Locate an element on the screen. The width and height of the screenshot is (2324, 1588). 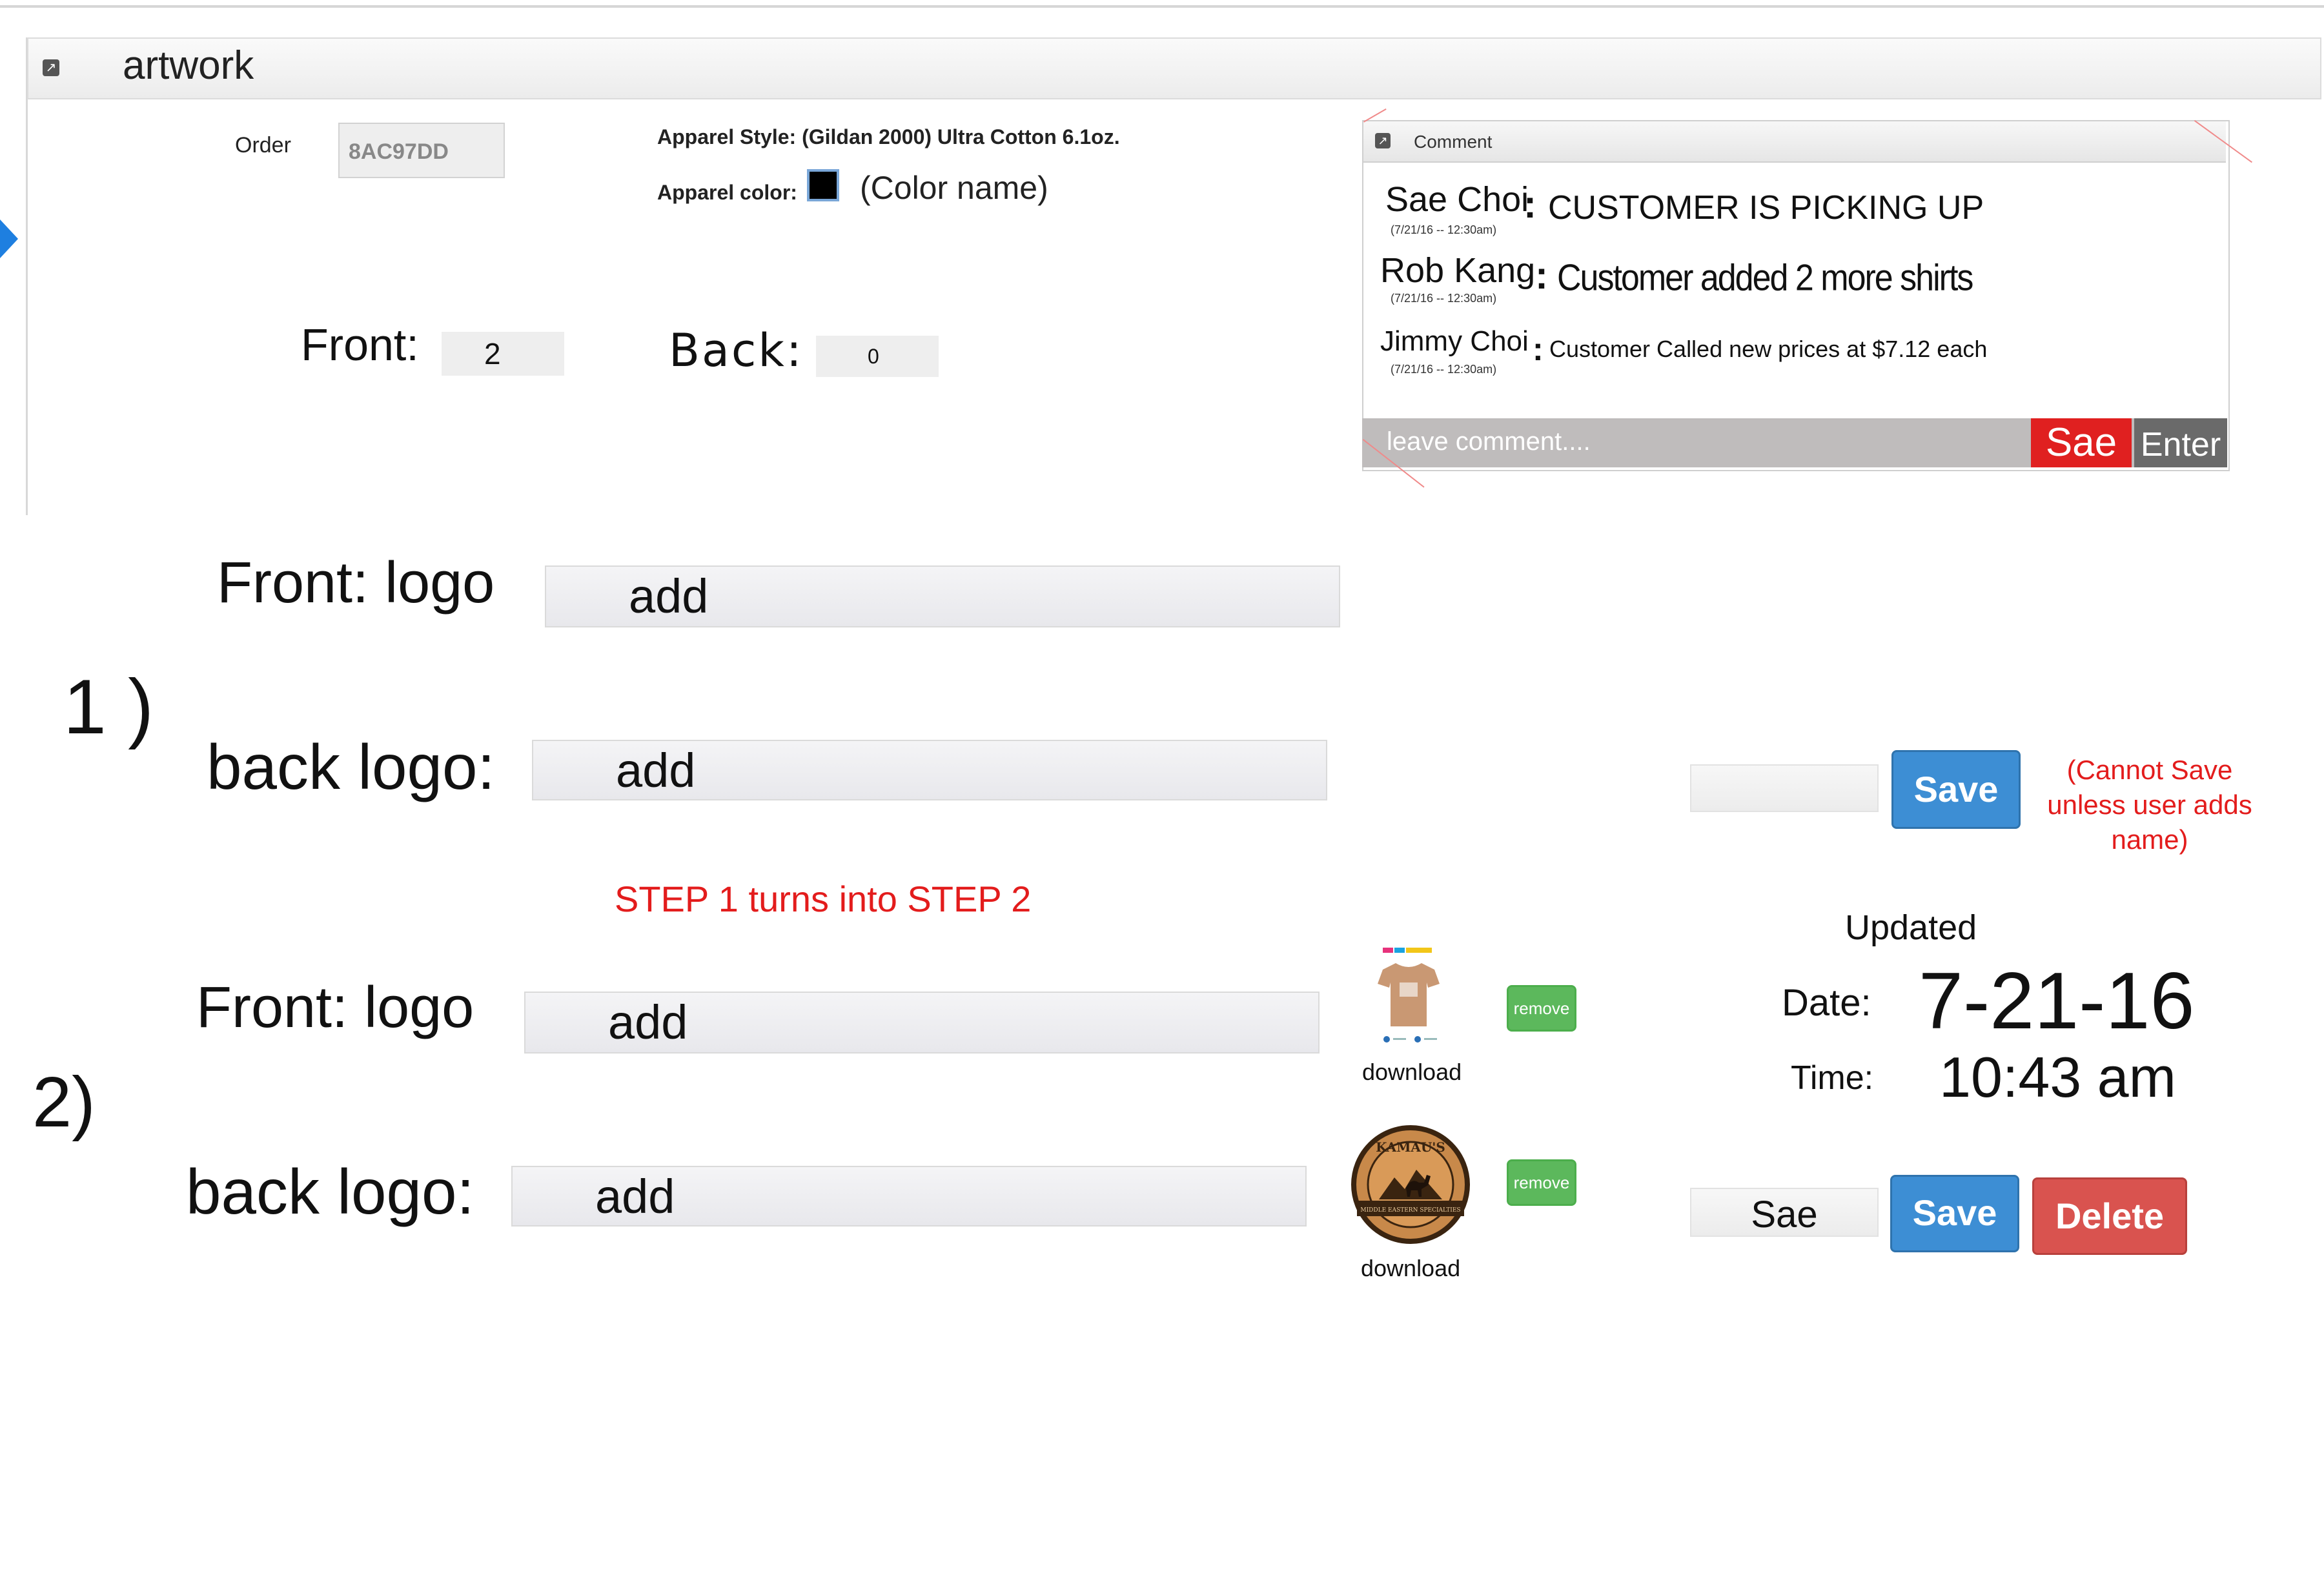
back-logo-thumbnail: KAMAU'S MIDDLE EASTERN SPECIALTIES is located at coordinates (1410, 1184).